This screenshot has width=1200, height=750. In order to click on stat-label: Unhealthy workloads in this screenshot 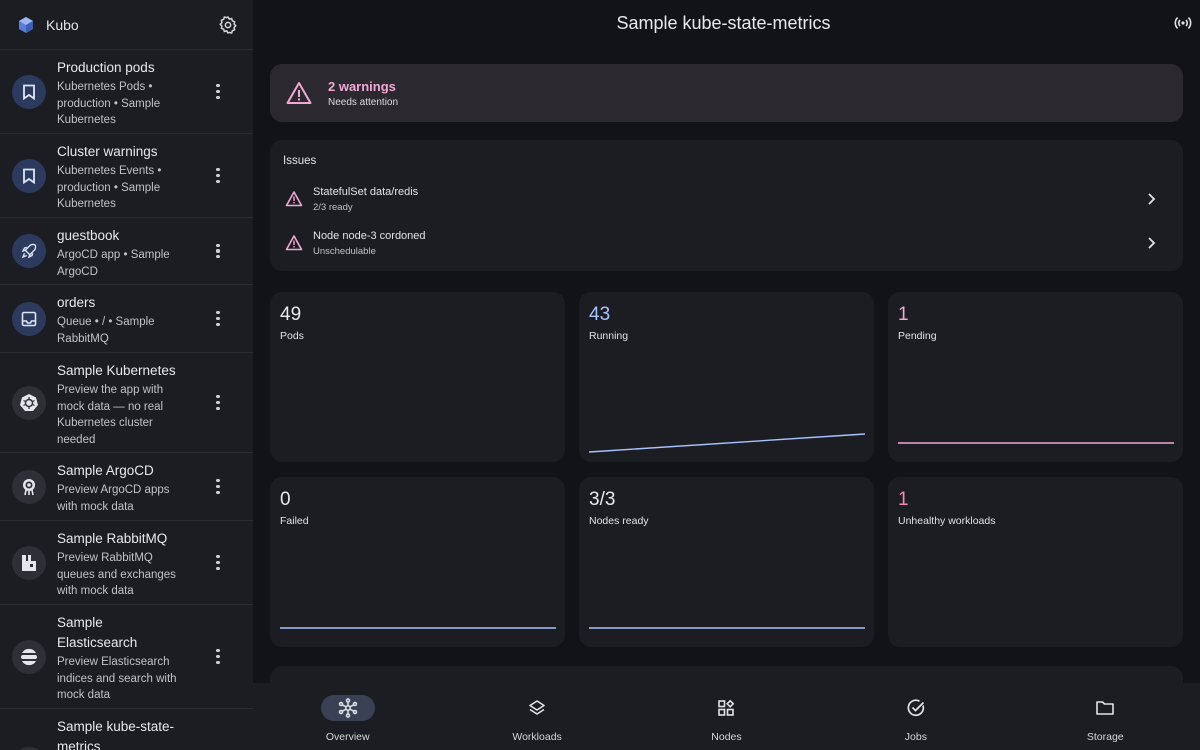, I will do `click(947, 521)`.